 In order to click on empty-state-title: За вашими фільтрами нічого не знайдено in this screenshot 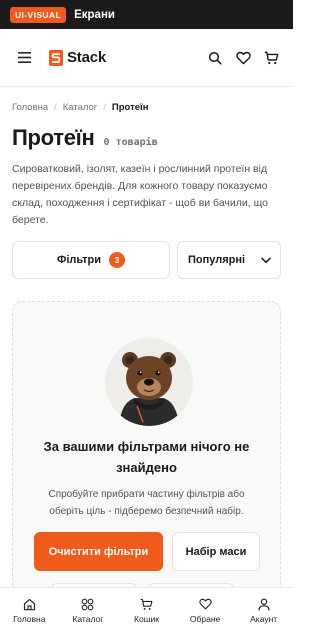, I will do `click(146, 457)`.